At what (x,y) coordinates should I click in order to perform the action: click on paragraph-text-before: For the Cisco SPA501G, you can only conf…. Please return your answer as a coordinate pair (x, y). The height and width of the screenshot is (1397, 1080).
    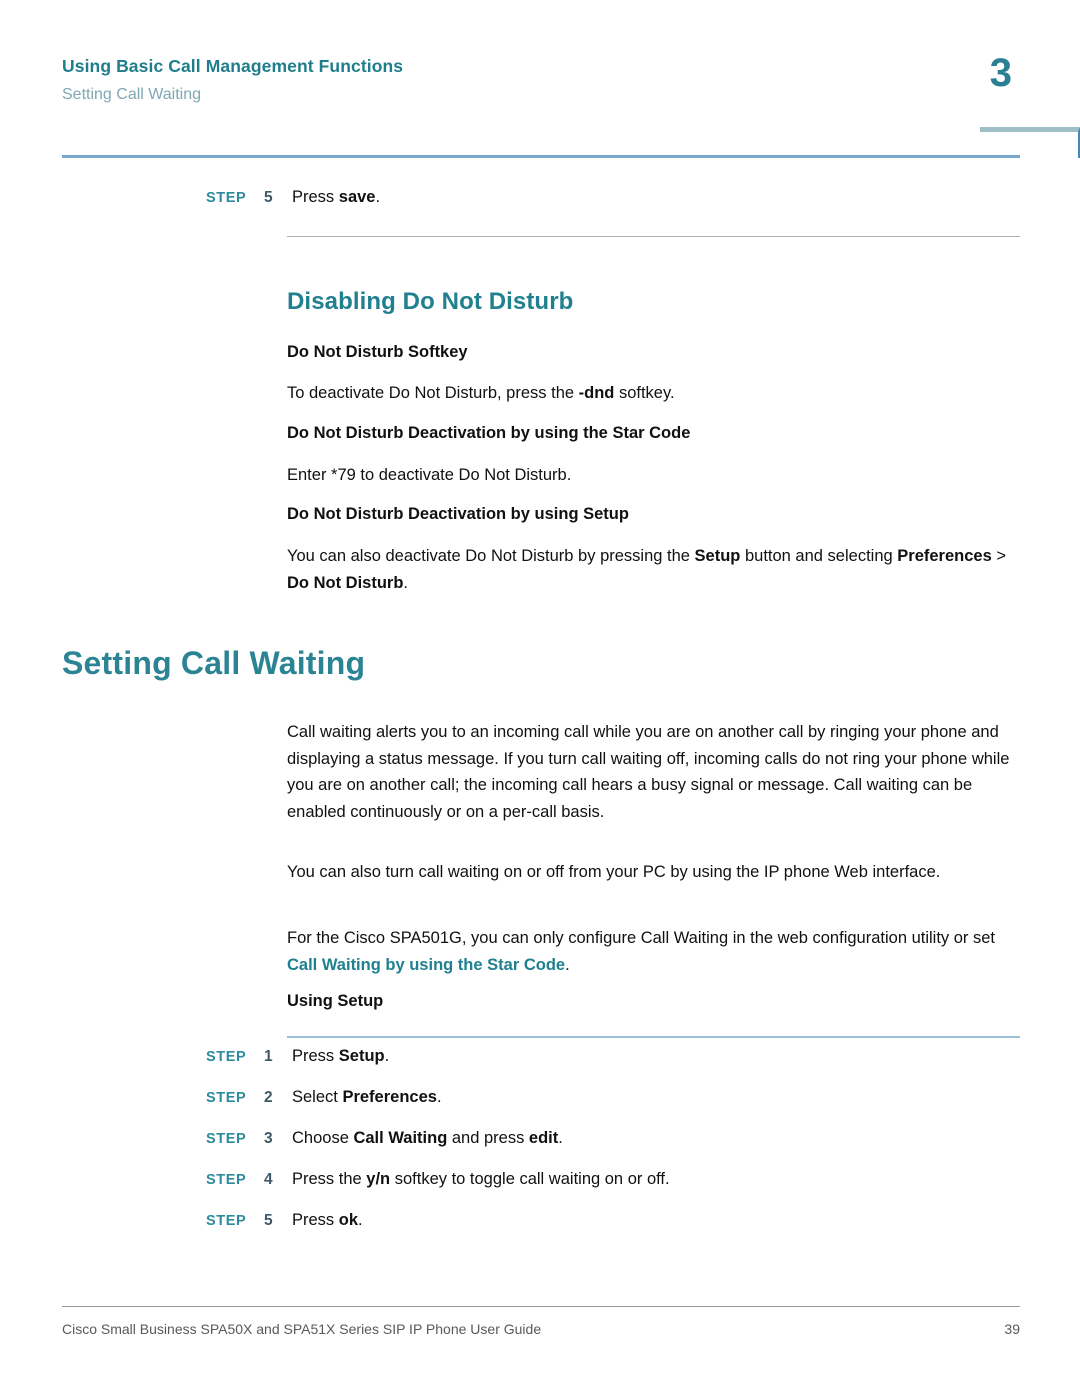
    Looking at the image, I should click on (641, 938).